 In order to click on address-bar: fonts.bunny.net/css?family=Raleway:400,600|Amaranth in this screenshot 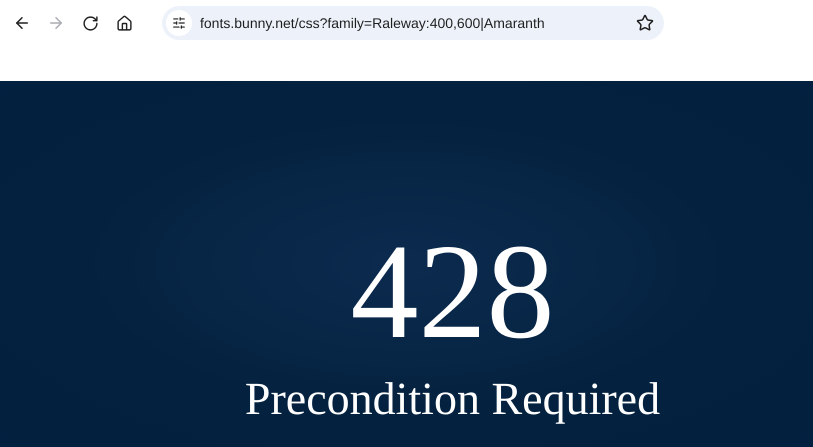, I will do `click(413, 23)`.